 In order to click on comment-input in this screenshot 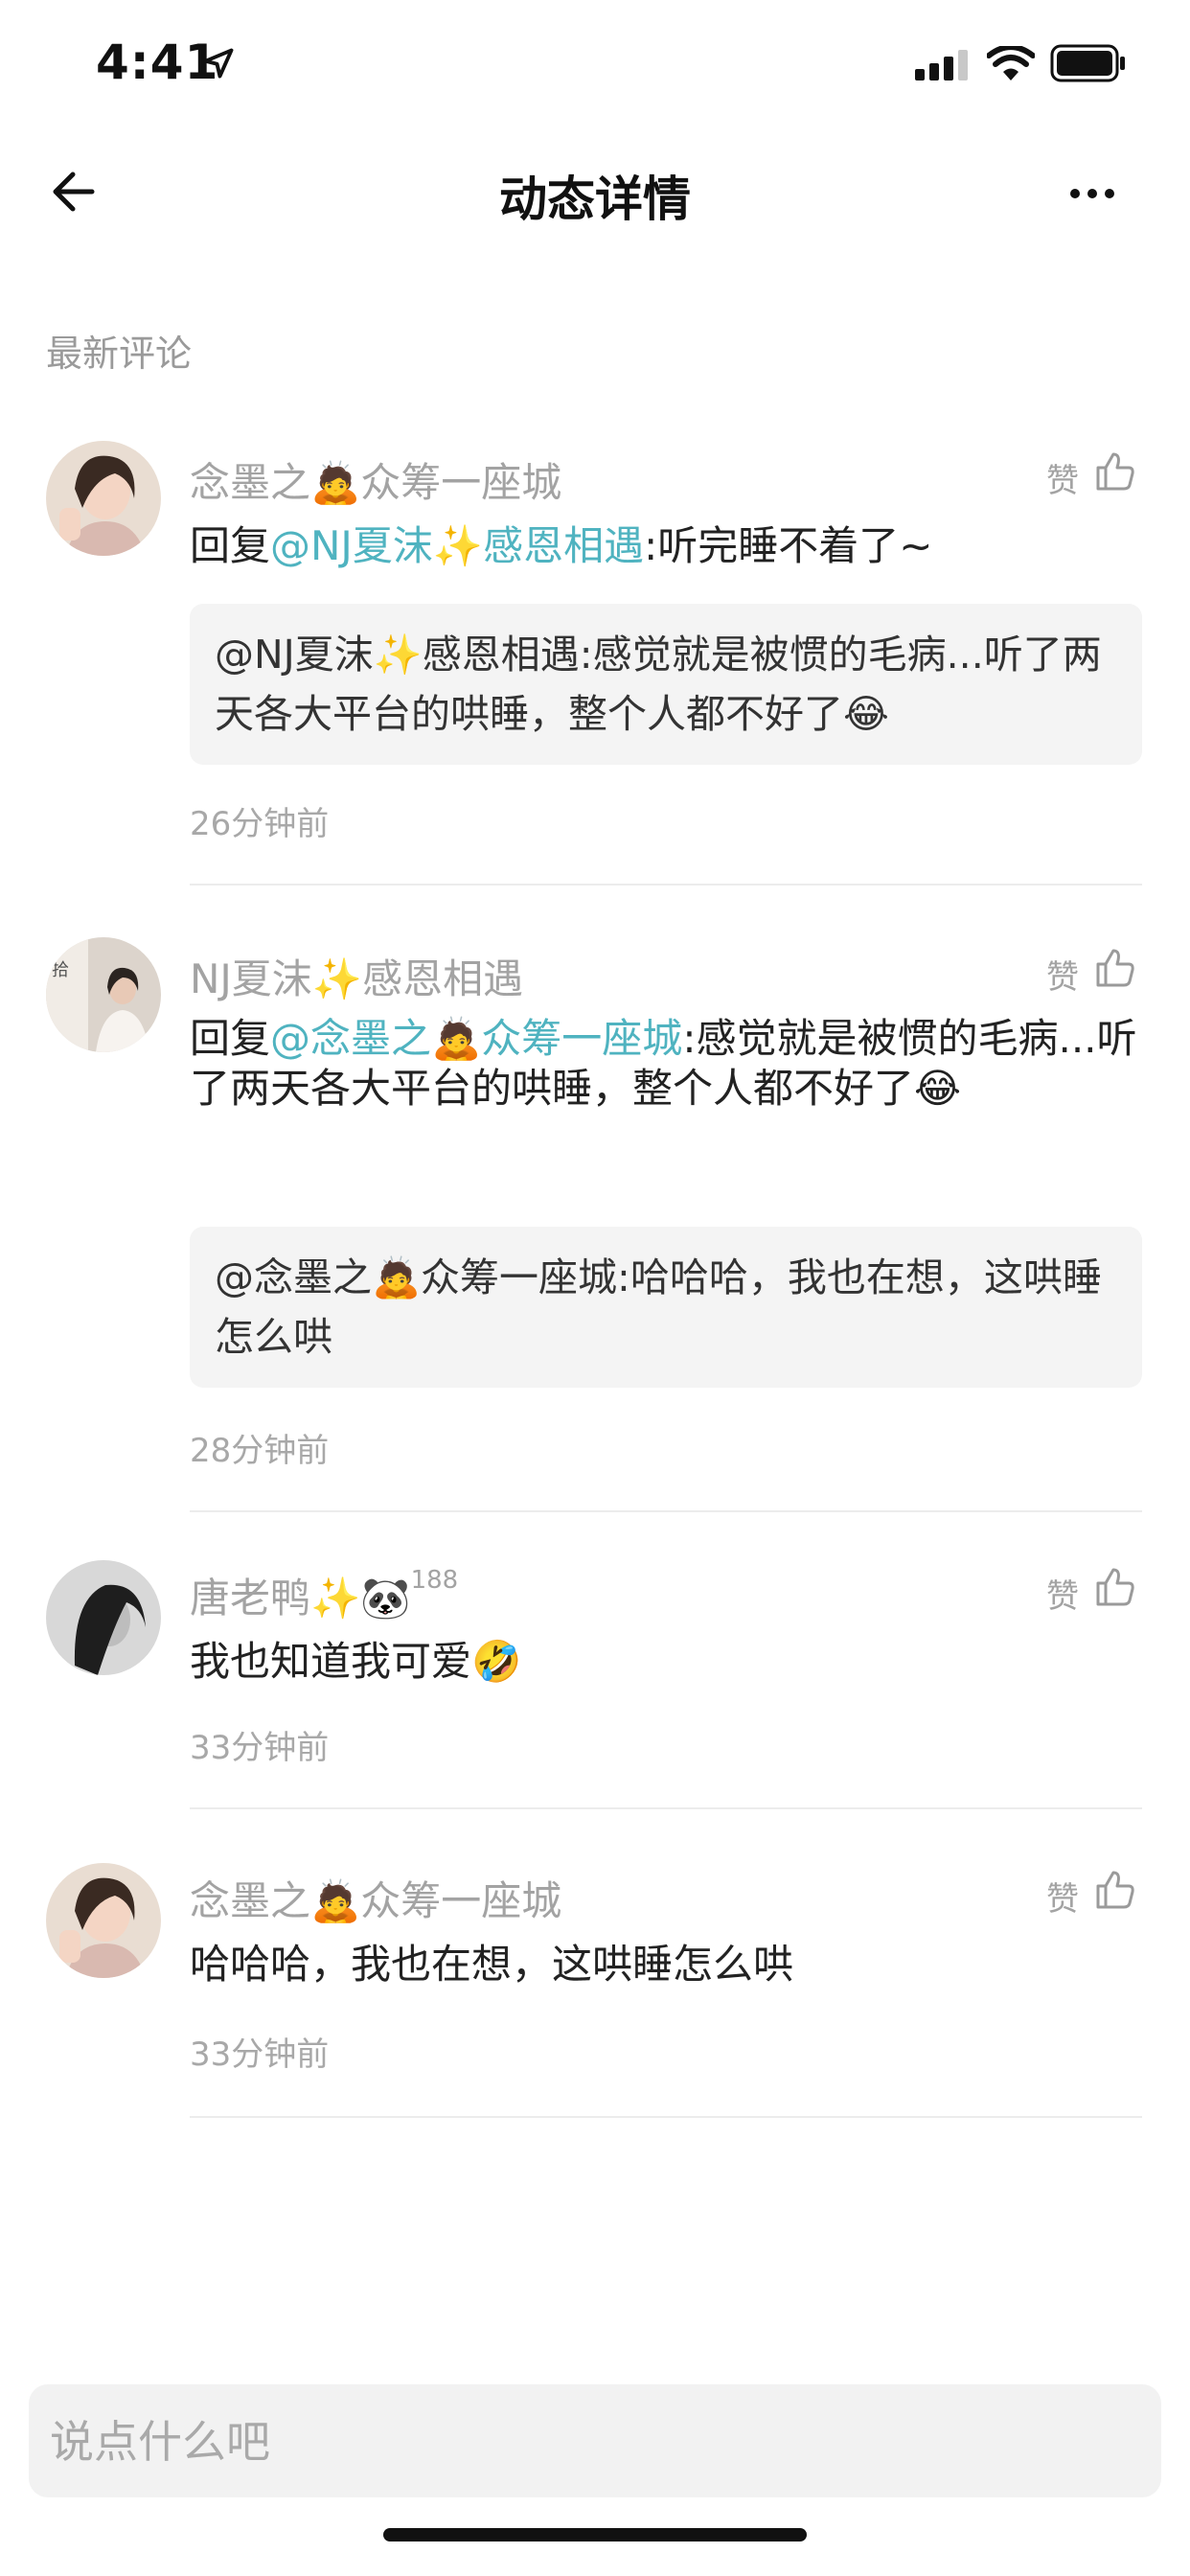, I will do `click(596, 2441)`.